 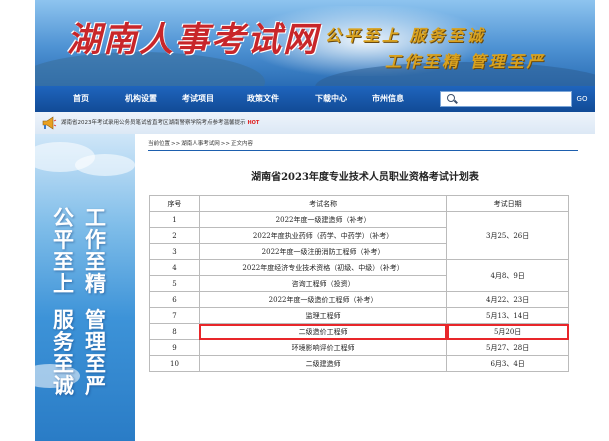 I want to click on cell-no: 3, so click(x=174, y=251).